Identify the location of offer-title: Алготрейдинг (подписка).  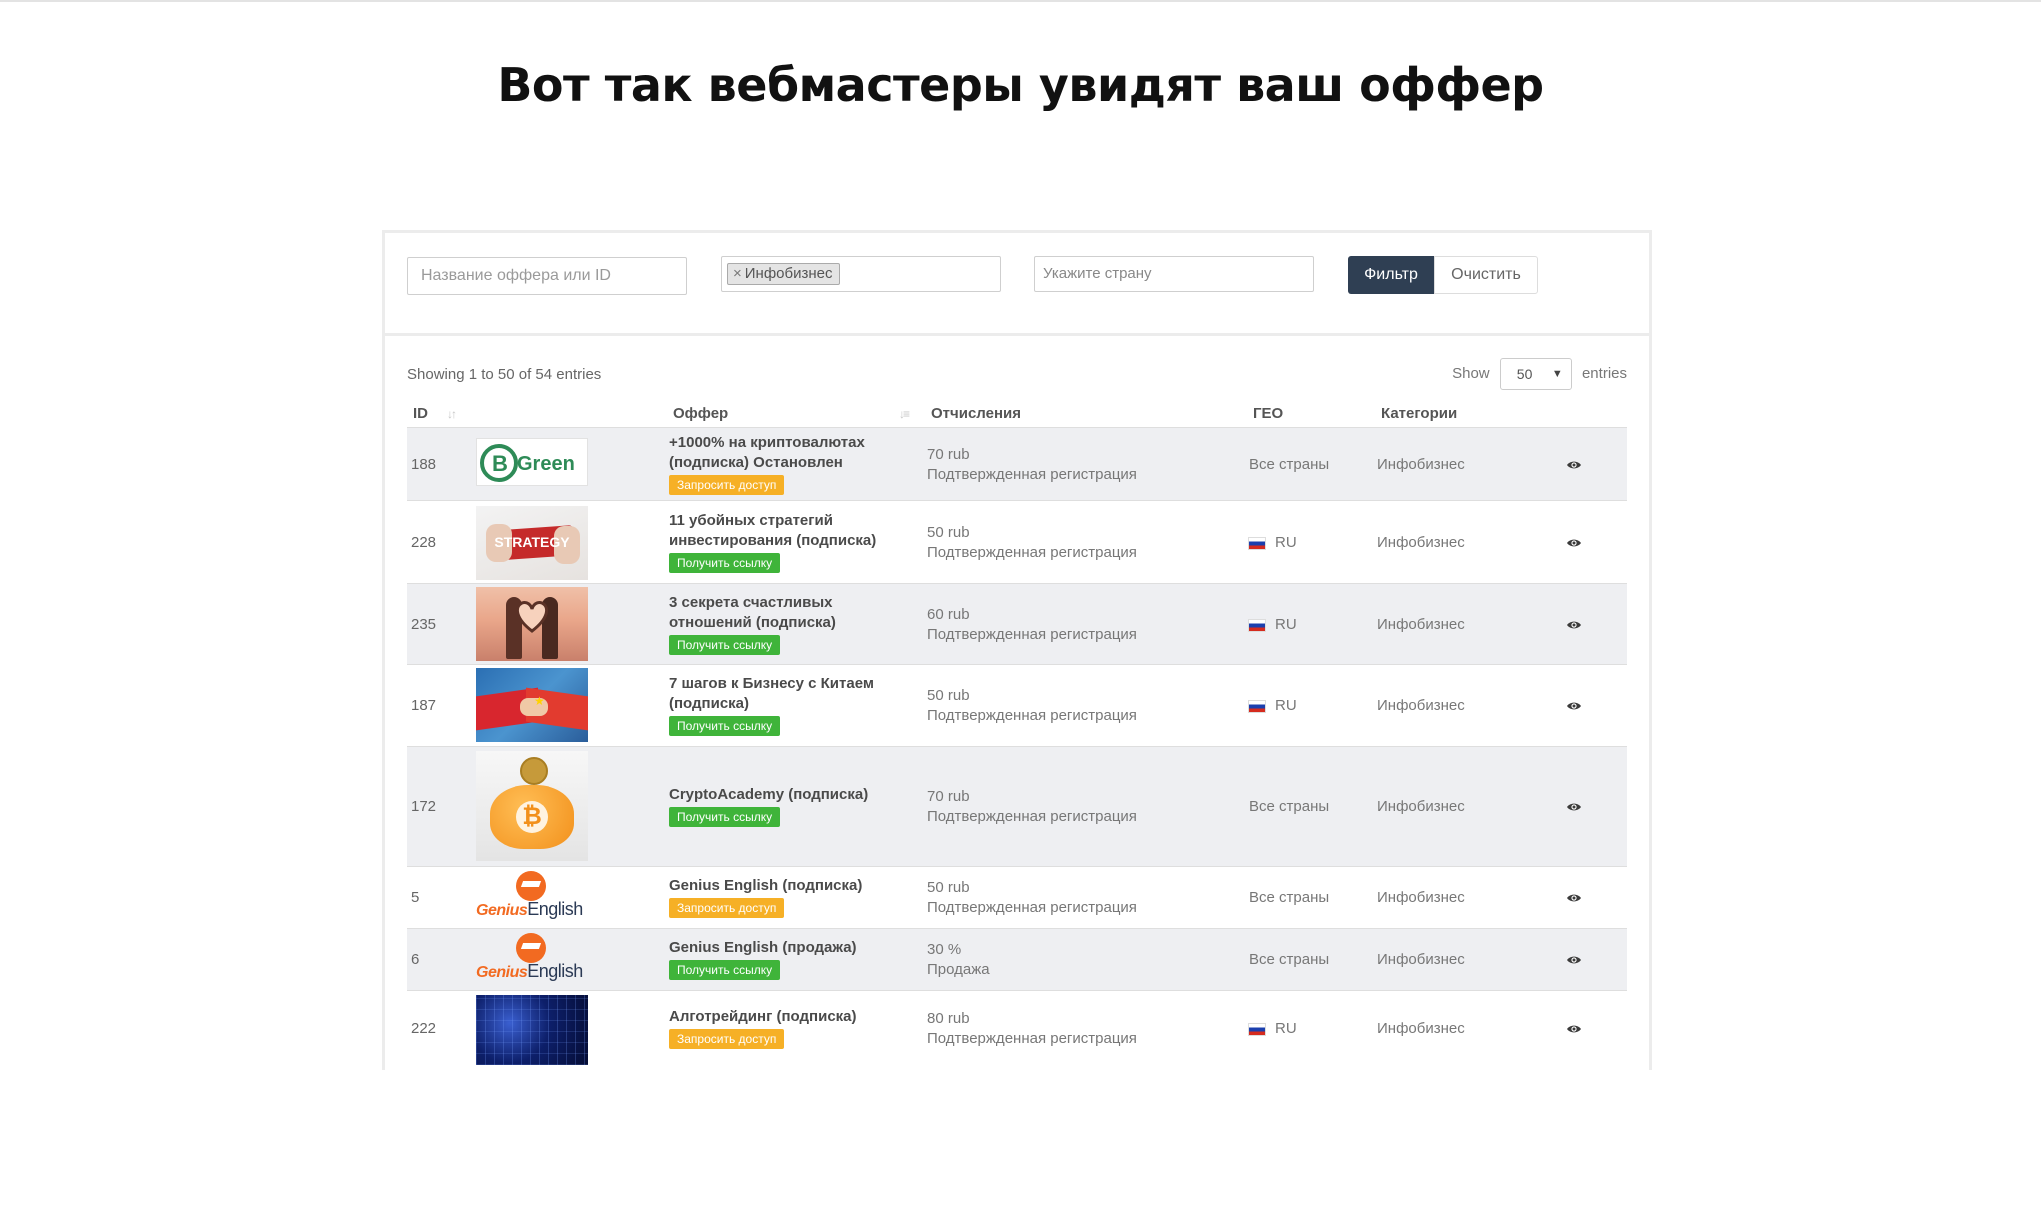
(789, 1017).